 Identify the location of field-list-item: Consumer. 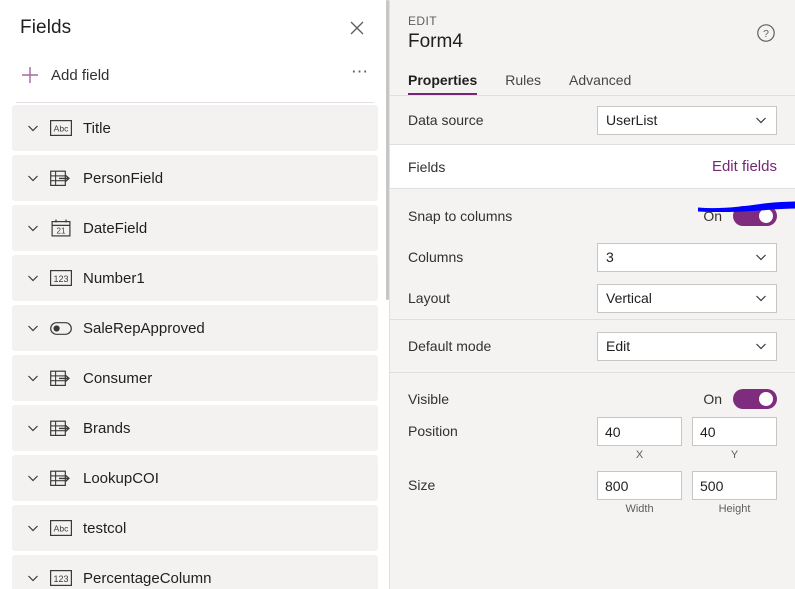
(195, 378).